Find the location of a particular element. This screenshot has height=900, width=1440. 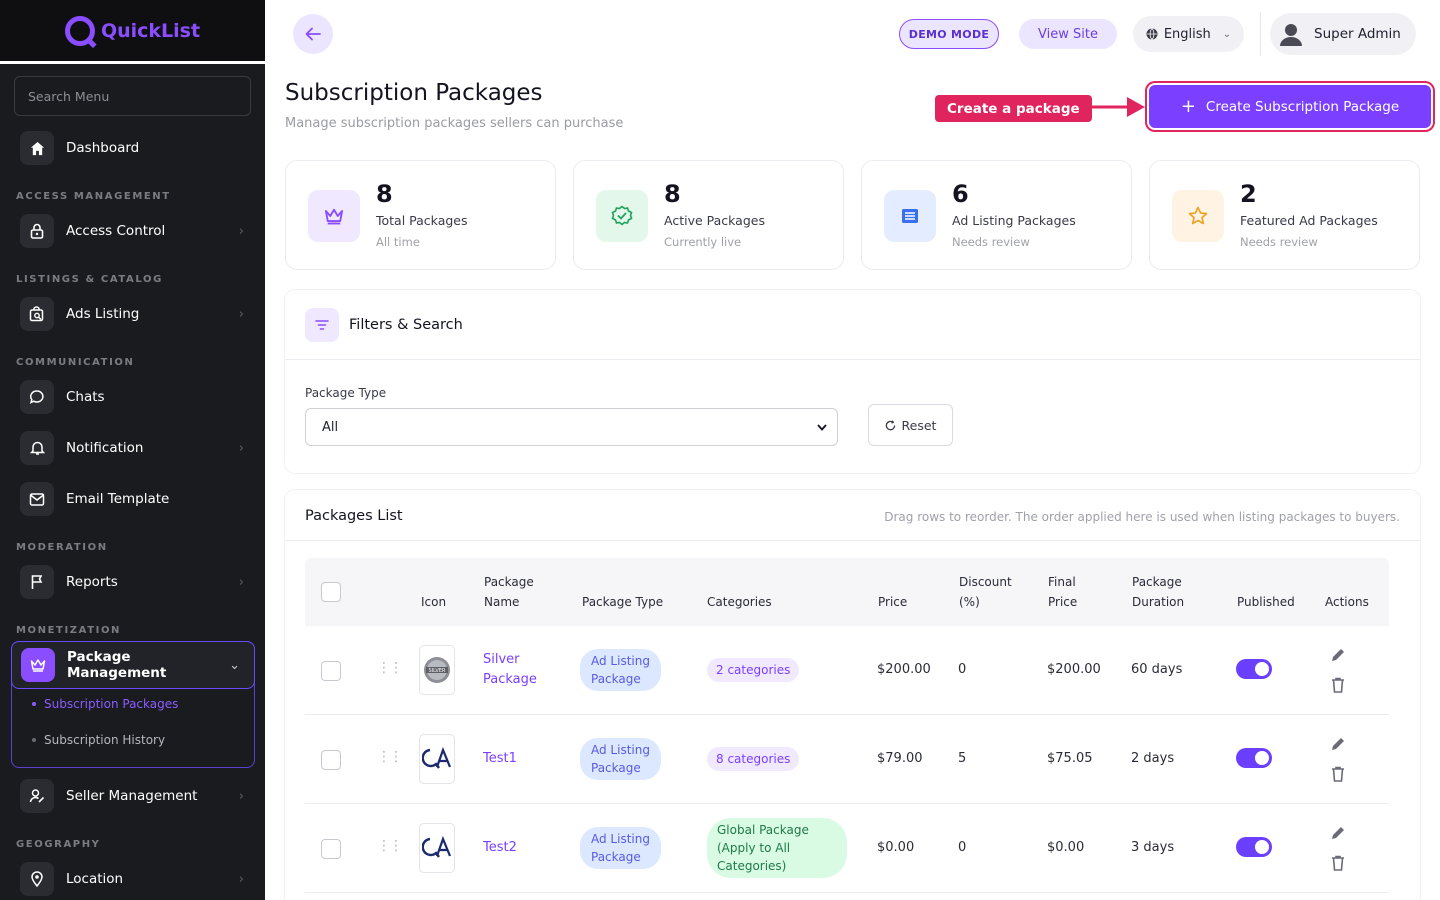

duration-cell: 60 days is located at coordinates (1157, 669).